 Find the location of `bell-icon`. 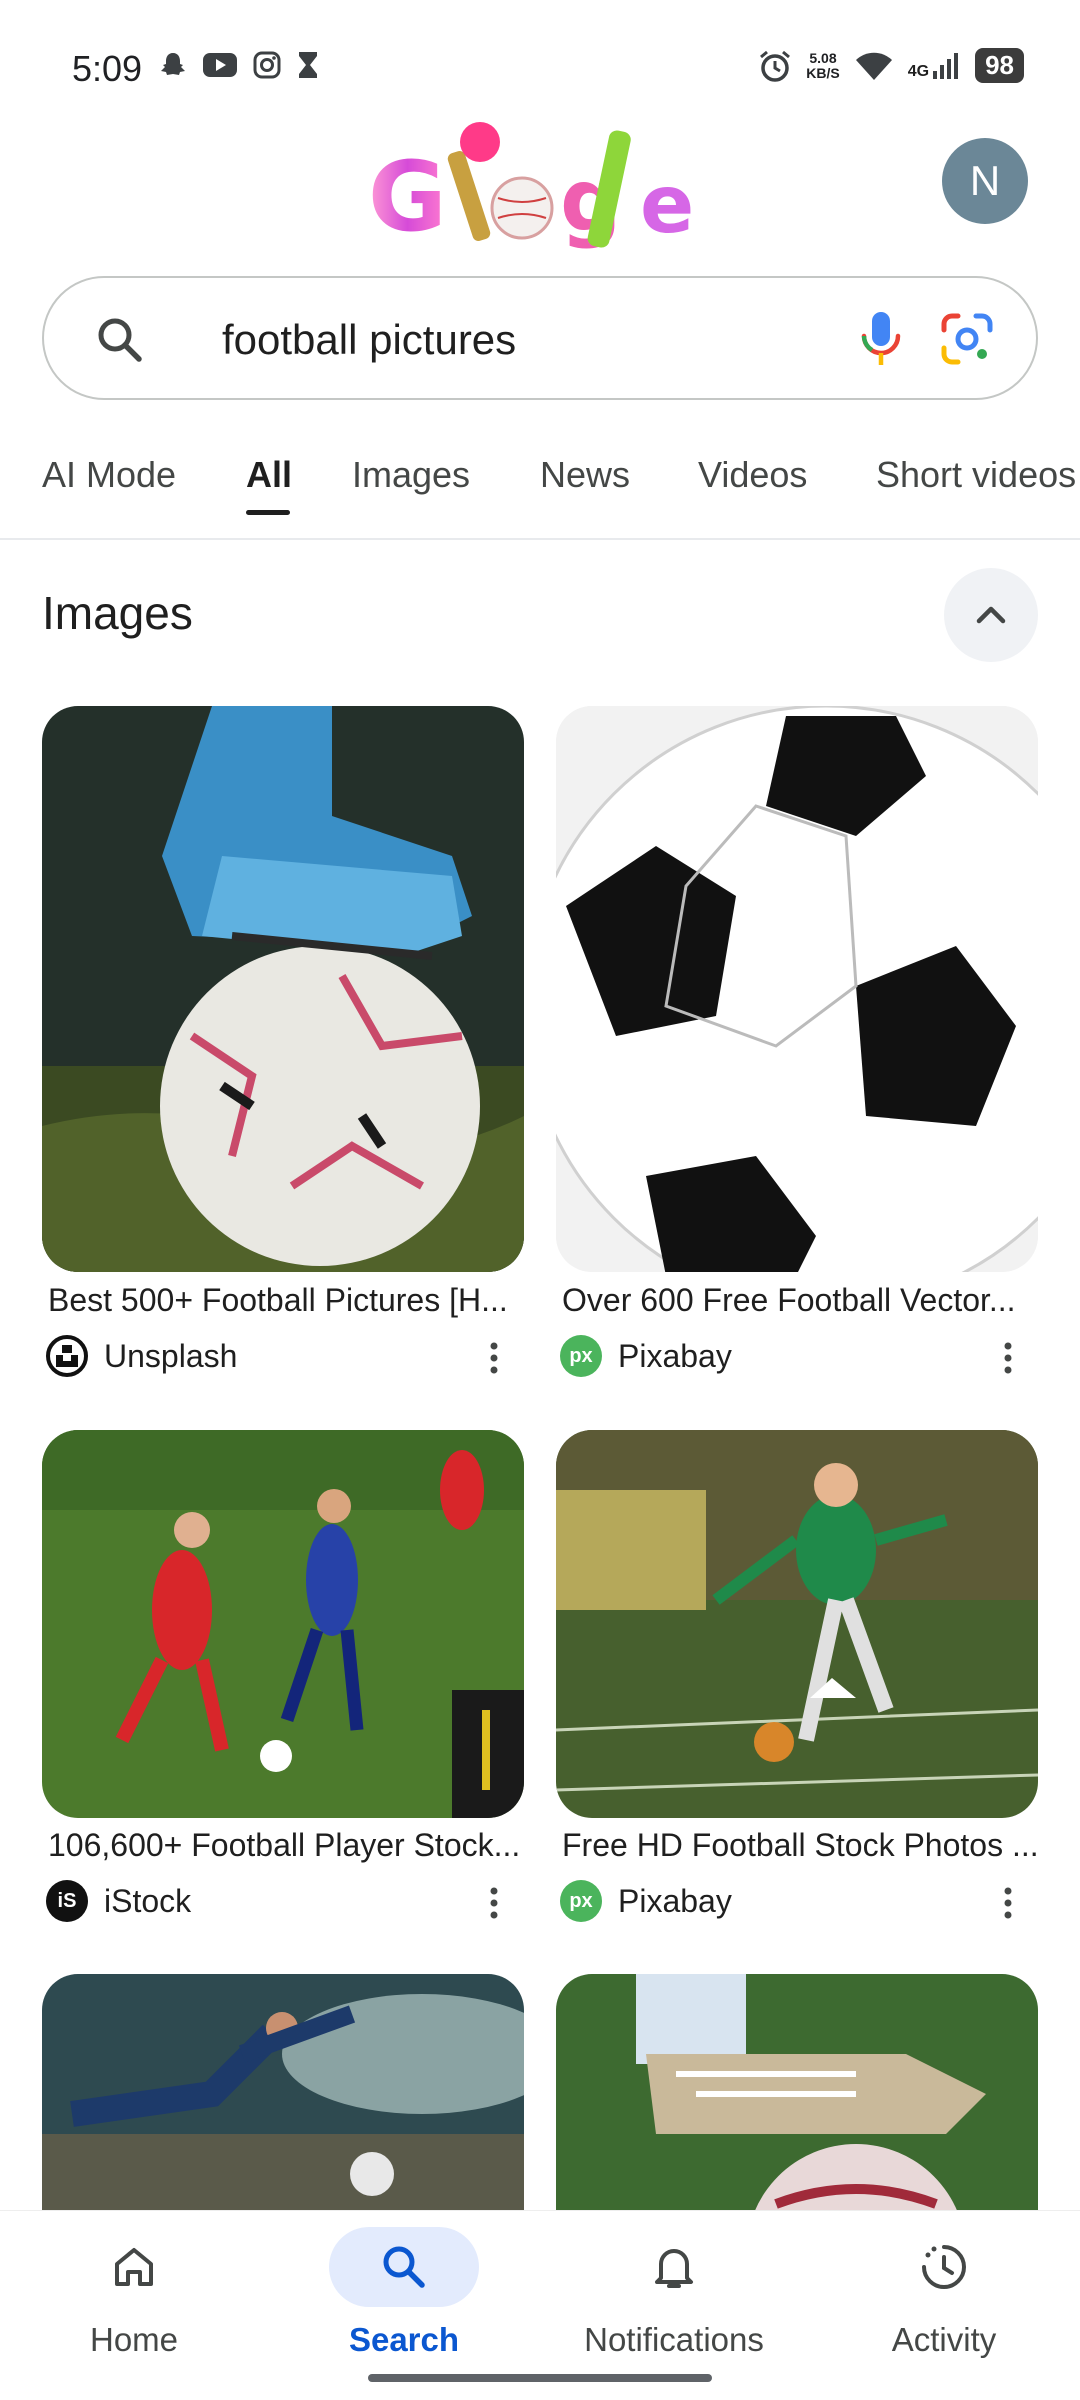

bell-icon is located at coordinates (674, 2268).